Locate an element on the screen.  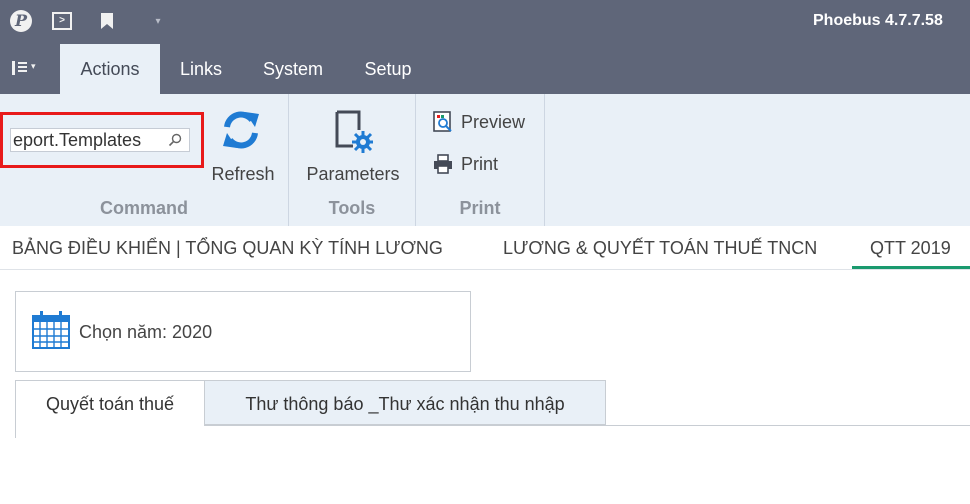
year-selector-panel: Chọn năm: 2020 is located at coordinates (243, 331).